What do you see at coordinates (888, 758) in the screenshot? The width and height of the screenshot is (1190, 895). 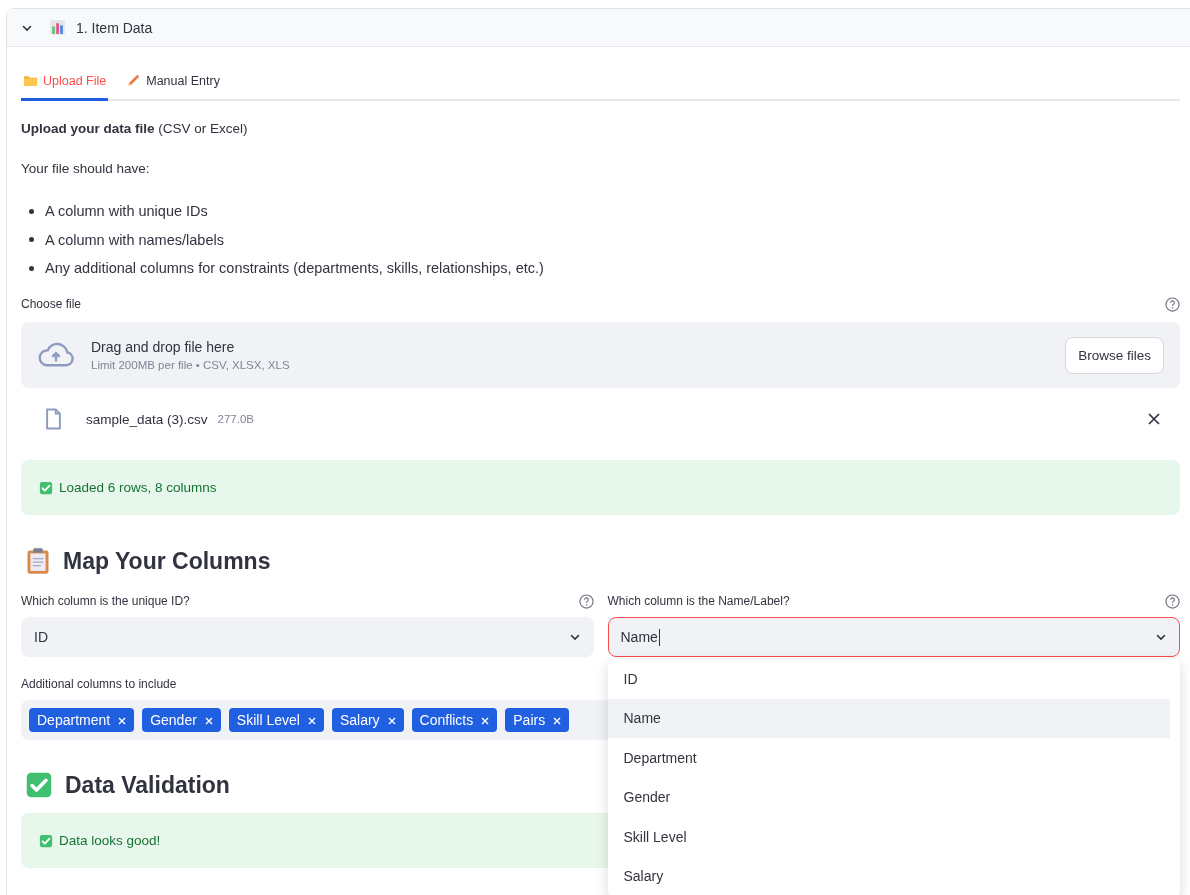 I see `dropdown-option: Department` at bounding box center [888, 758].